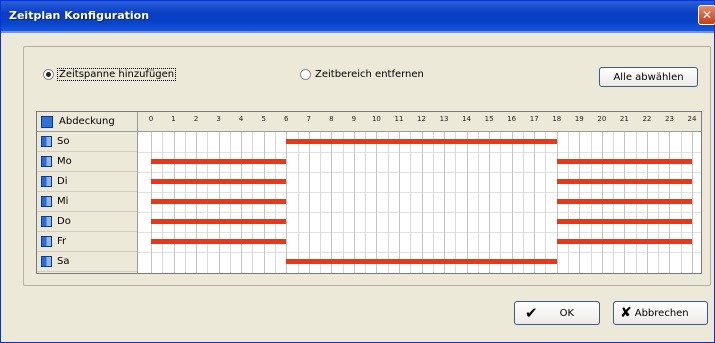 The width and height of the screenshot is (715, 343). I want to click on day-label: Mo, so click(64, 161).